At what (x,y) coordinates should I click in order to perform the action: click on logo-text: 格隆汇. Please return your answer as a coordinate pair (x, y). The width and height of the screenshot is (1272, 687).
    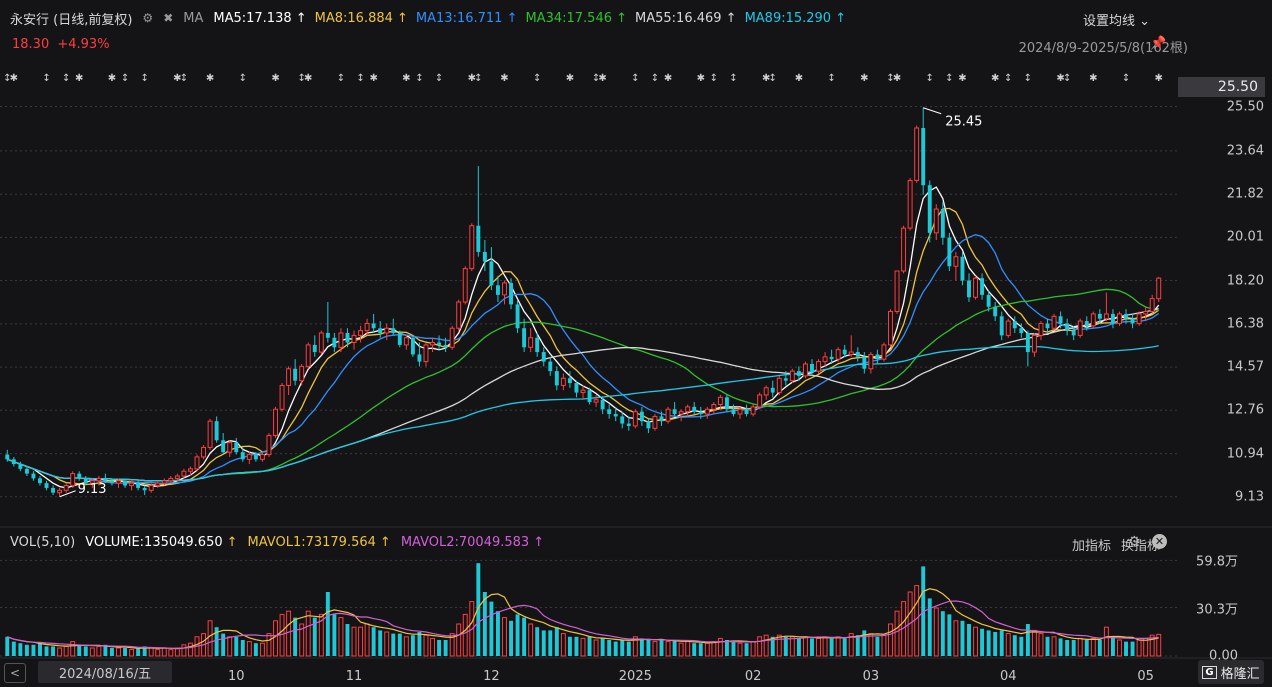
    Looking at the image, I should click on (1240, 674).